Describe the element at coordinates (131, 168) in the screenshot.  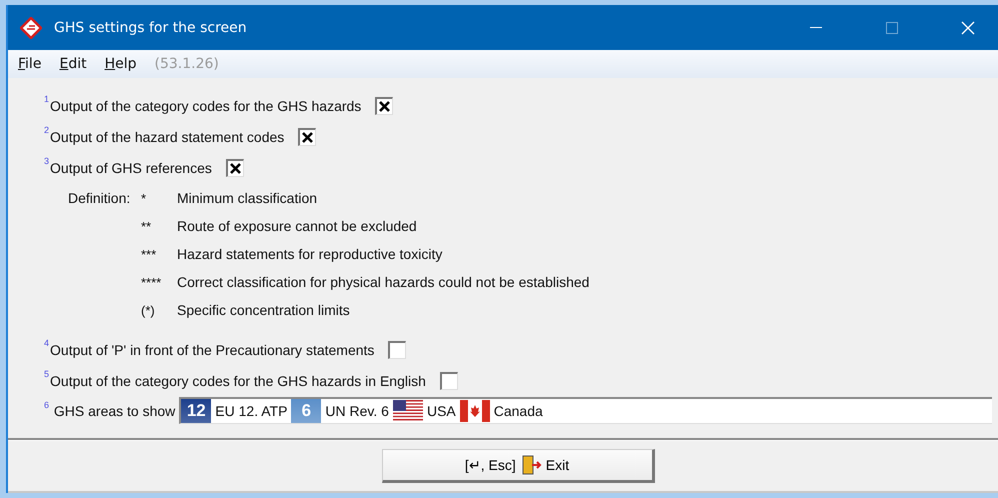
I see `option-label: Output of GHS references` at that location.